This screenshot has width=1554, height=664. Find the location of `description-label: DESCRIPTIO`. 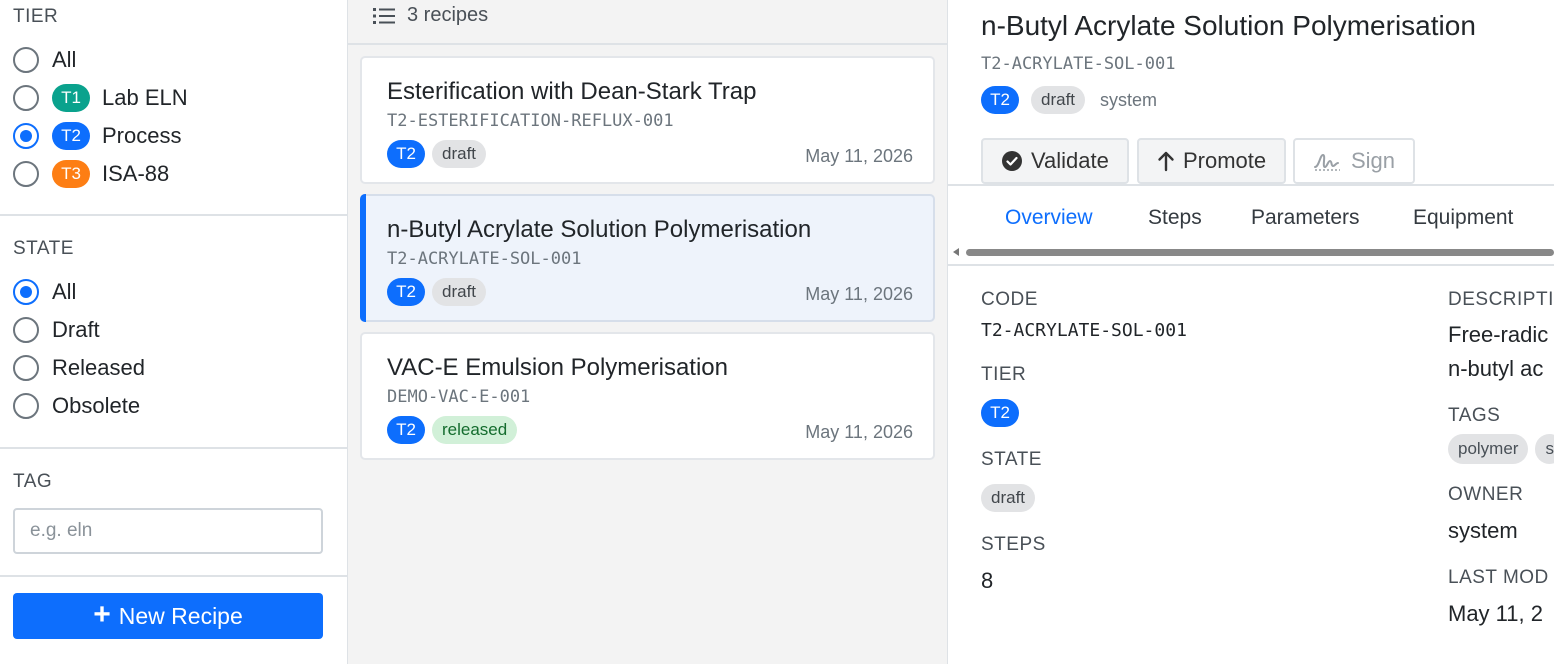

description-label: DESCRIPTIO is located at coordinates (1501, 299).